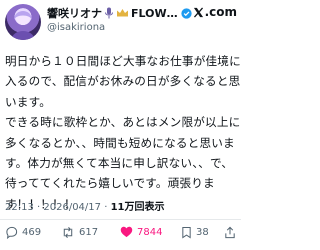  I want to click on tweet-time: 22:13, so click(19, 207).